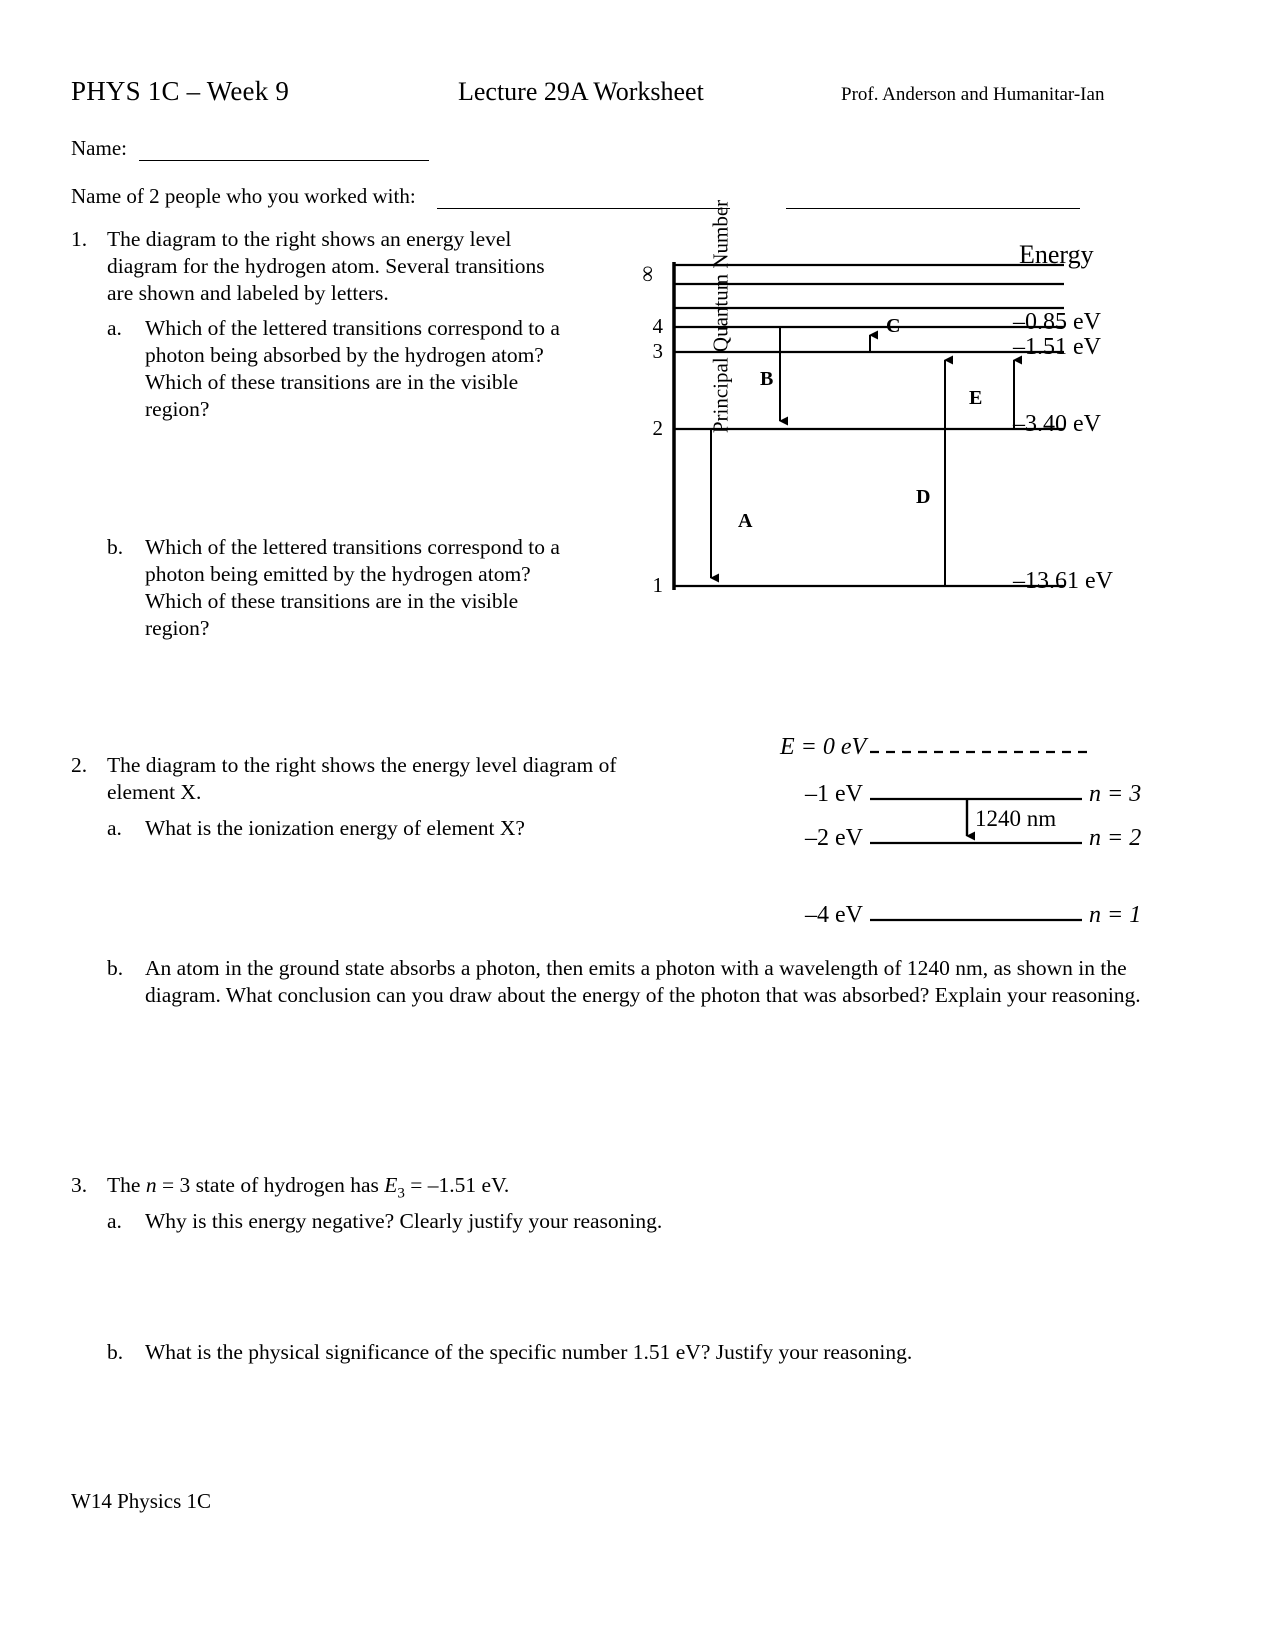 The height and width of the screenshot is (1650, 1275). What do you see at coordinates (115, 1352) in the screenshot?
I see `question-3b-letter: b.` at bounding box center [115, 1352].